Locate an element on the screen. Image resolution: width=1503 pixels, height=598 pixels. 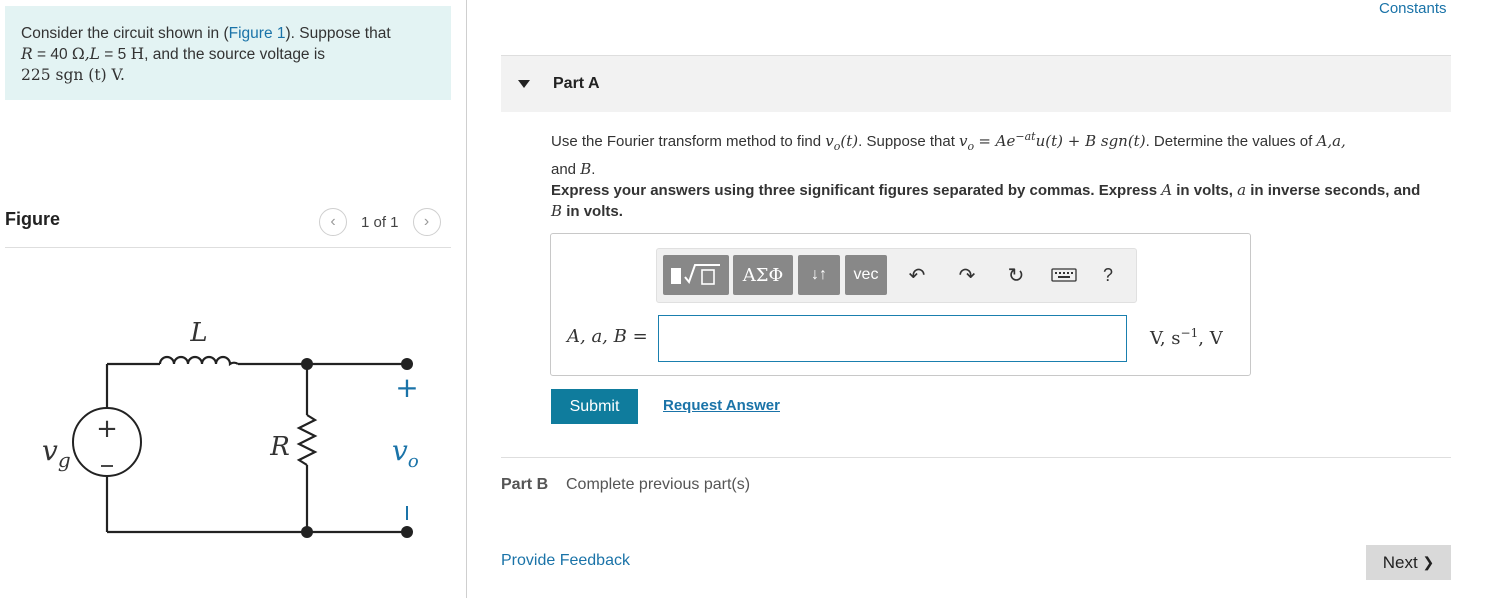
l-value: = 5 is located at coordinates (115, 54).